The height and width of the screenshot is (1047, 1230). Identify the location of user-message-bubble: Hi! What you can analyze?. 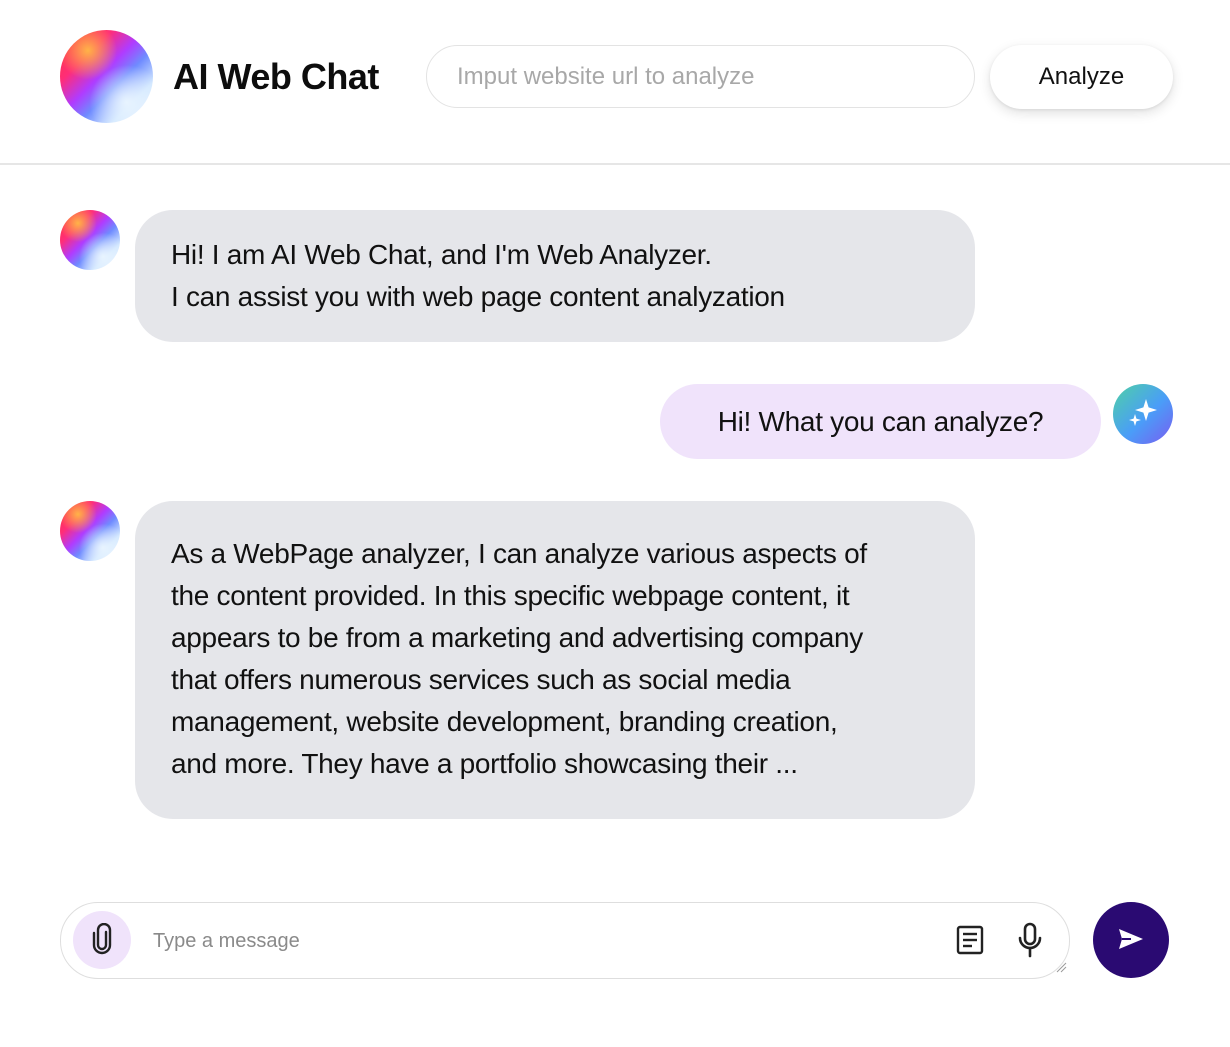
(880, 421).